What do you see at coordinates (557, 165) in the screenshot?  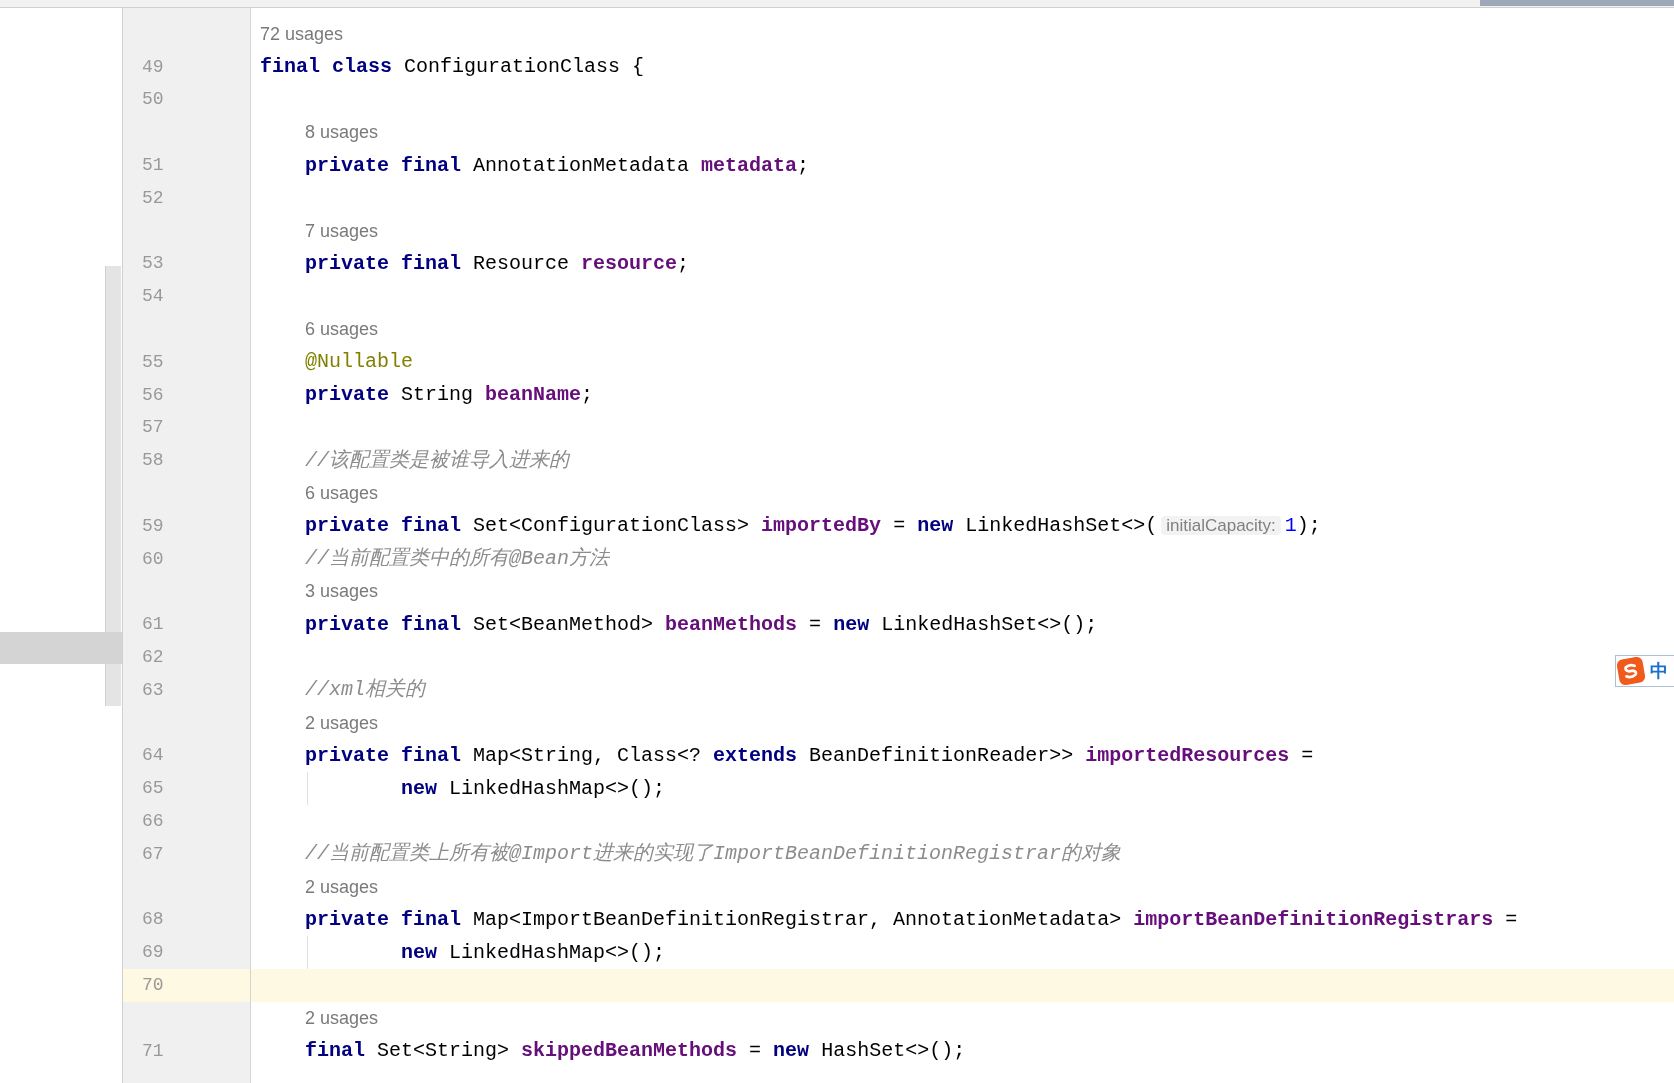 I see `code-line: private final AnnotationMetadata metadata;` at bounding box center [557, 165].